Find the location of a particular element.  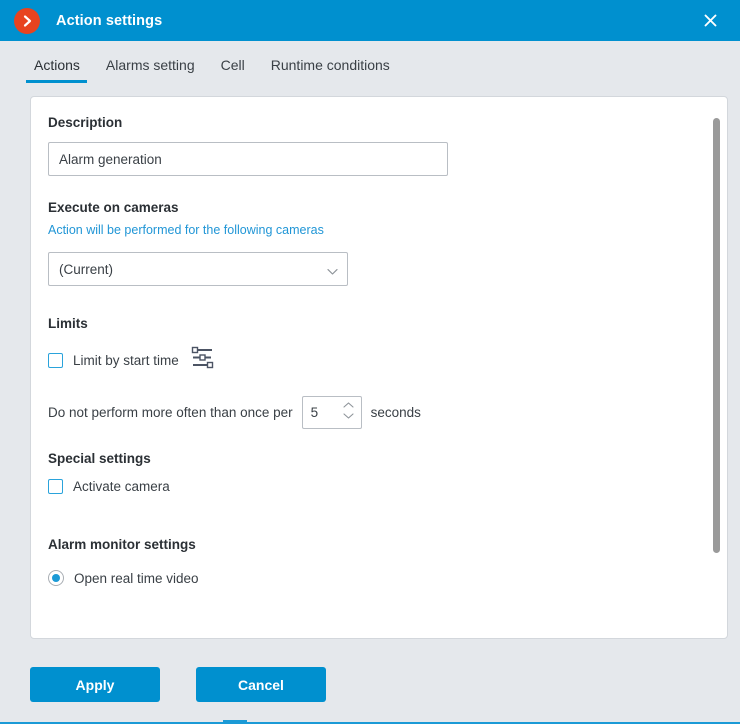

description-heading: Description is located at coordinates (85, 122).